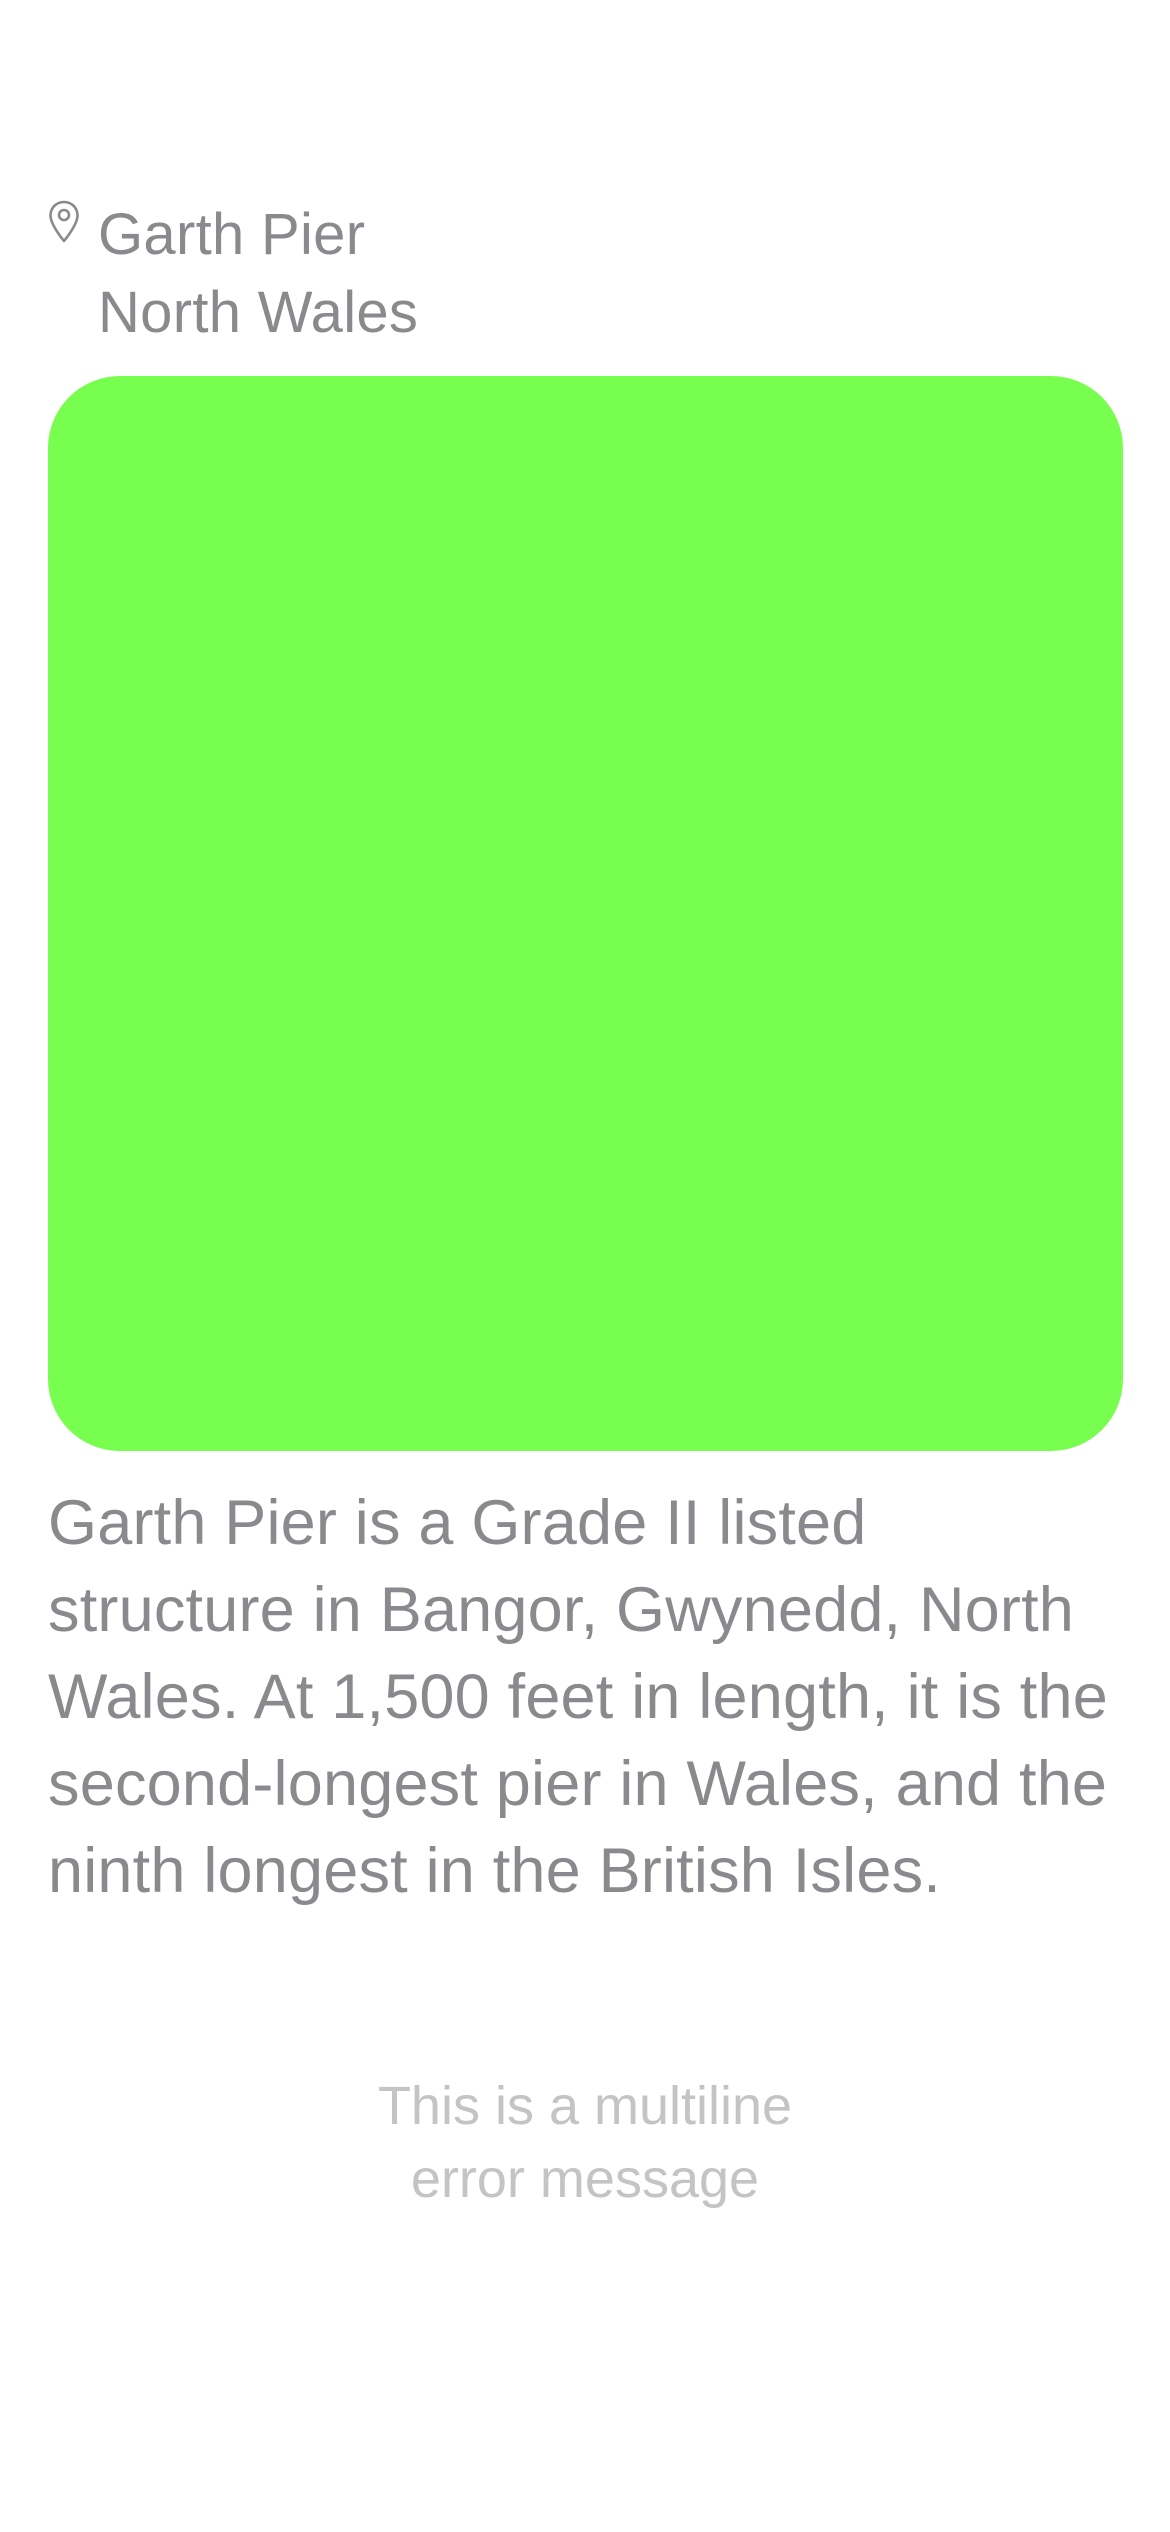 The image size is (1170, 2532). What do you see at coordinates (585, 2179) in the screenshot?
I see `error-message-line-2: error message` at bounding box center [585, 2179].